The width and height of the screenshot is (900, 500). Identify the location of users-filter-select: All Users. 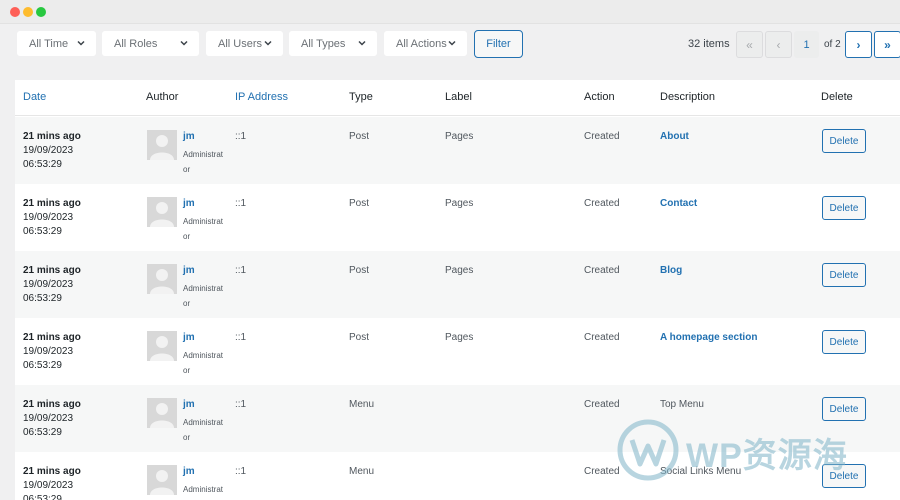
(244, 43).